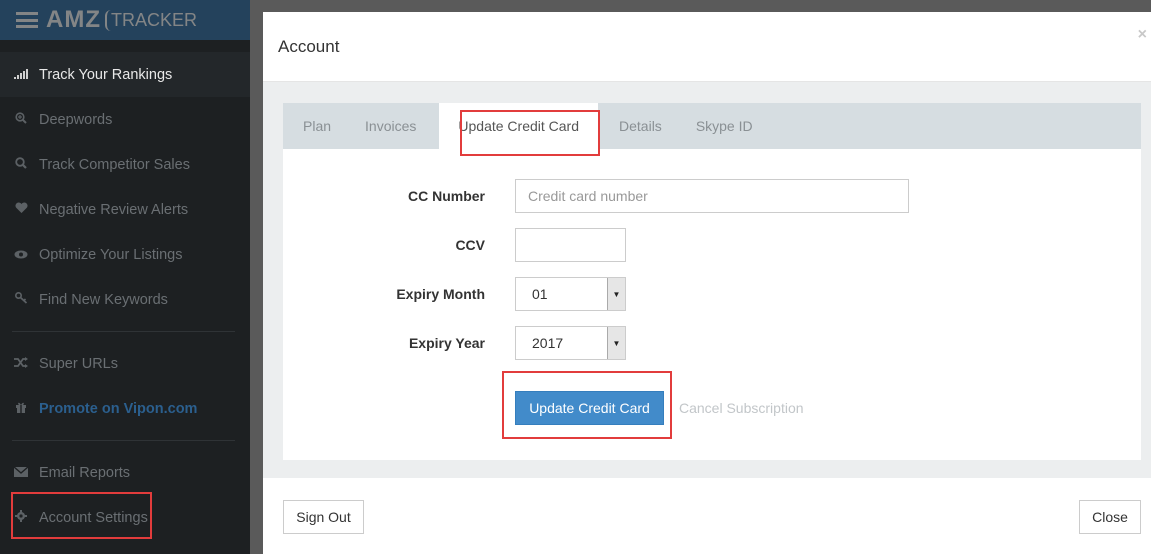 The height and width of the screenshot is (554, 1151). What do you see at coordinates (570, 343) in the screenshot?
I see `expiry-year-select: 2017 ▼` at bounding box center [570, 343].